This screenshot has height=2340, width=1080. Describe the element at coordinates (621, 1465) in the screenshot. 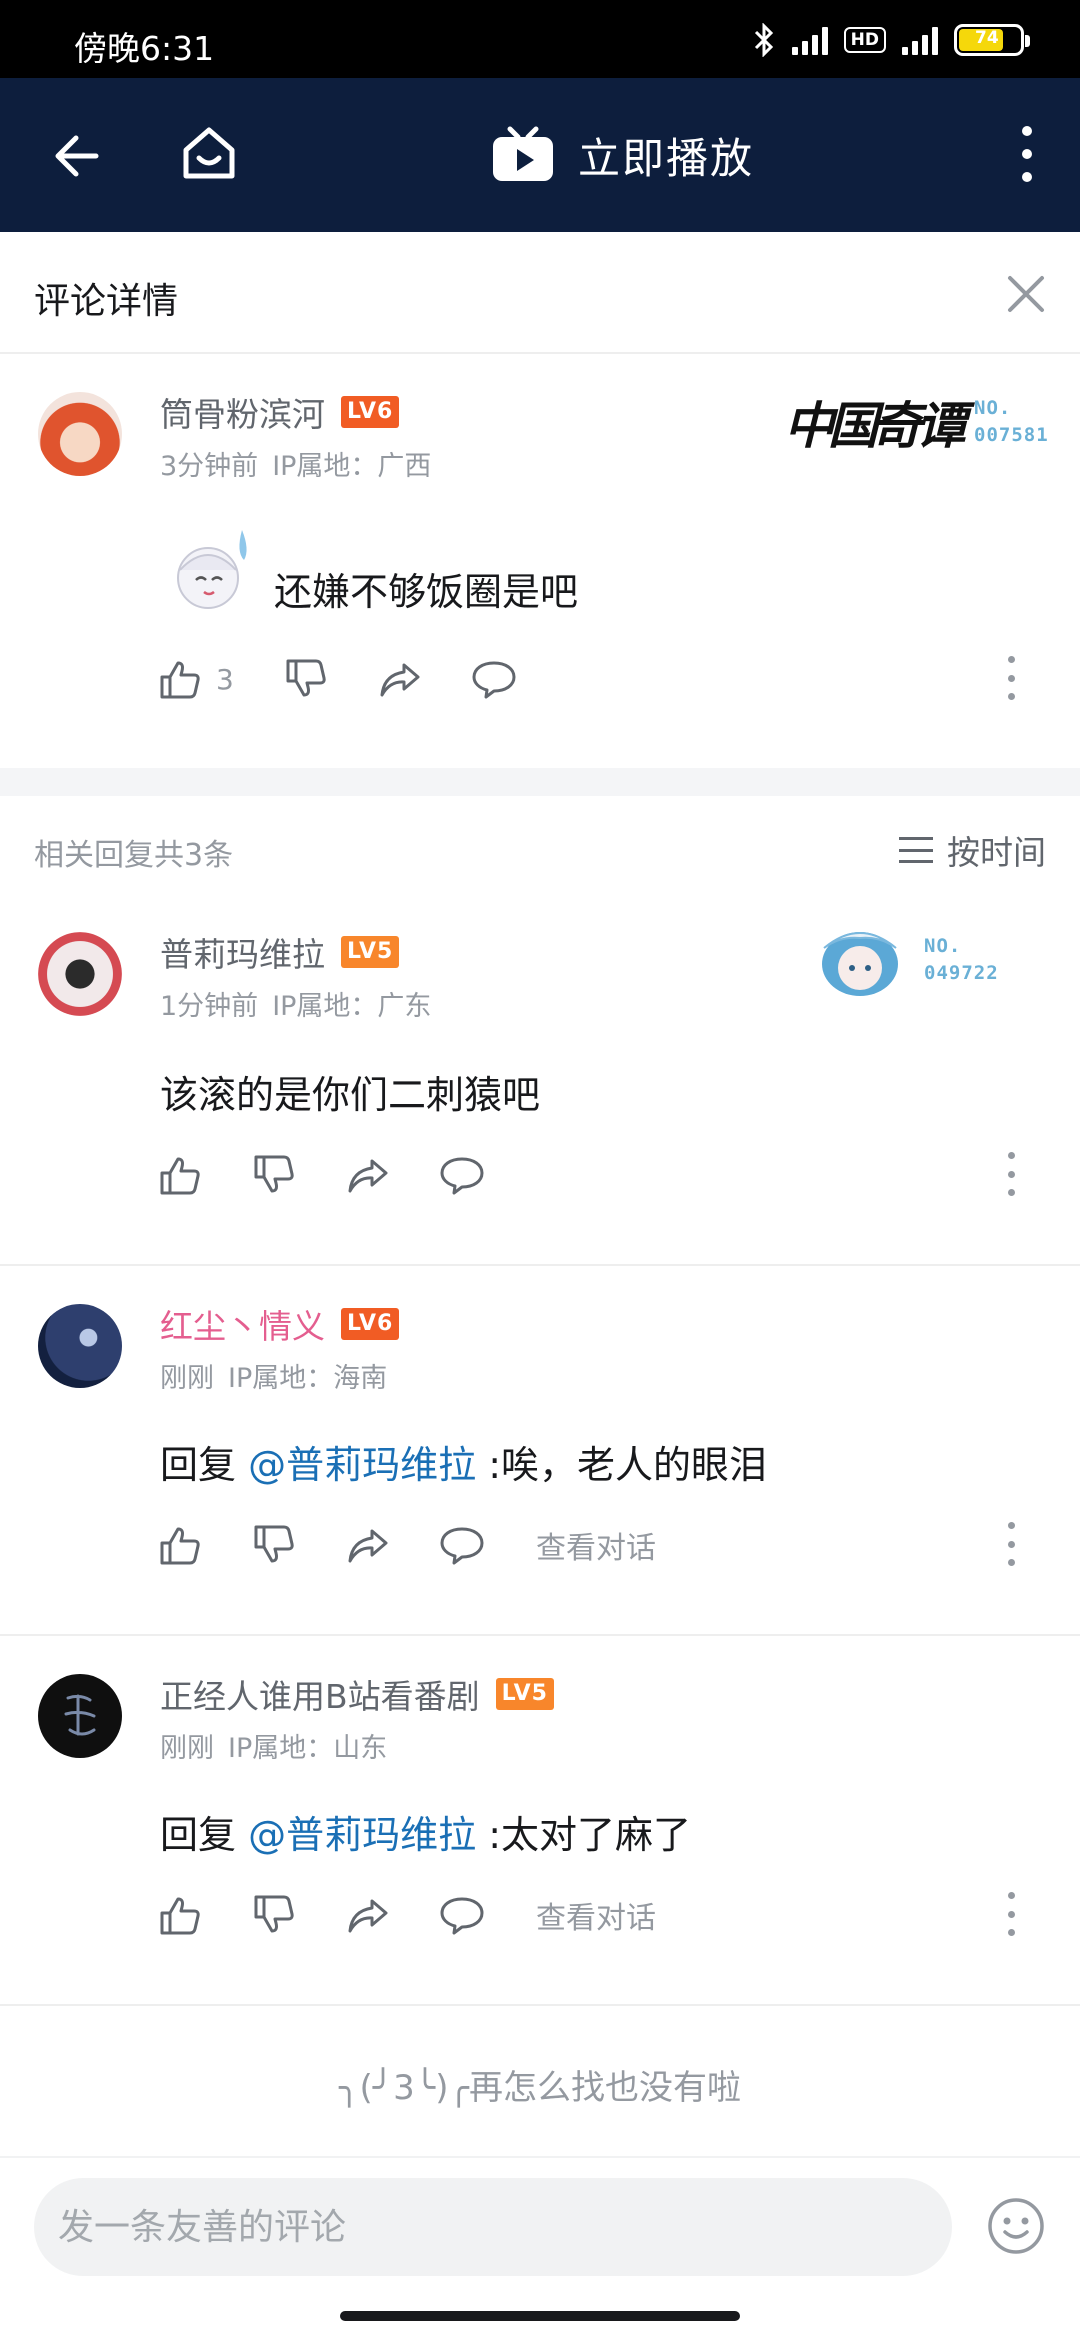

I see `comment-text: :唉，老人的眼泪` at that location.